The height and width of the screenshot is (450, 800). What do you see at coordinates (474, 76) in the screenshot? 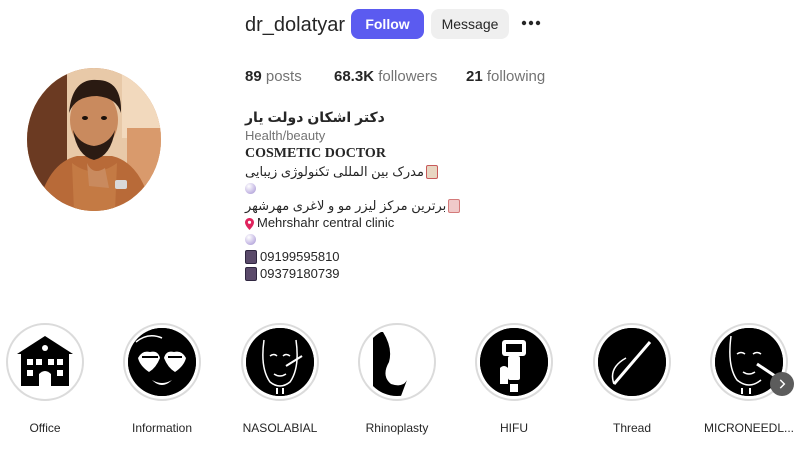
I see `following-count: 21` at bounding box center [474, 76].